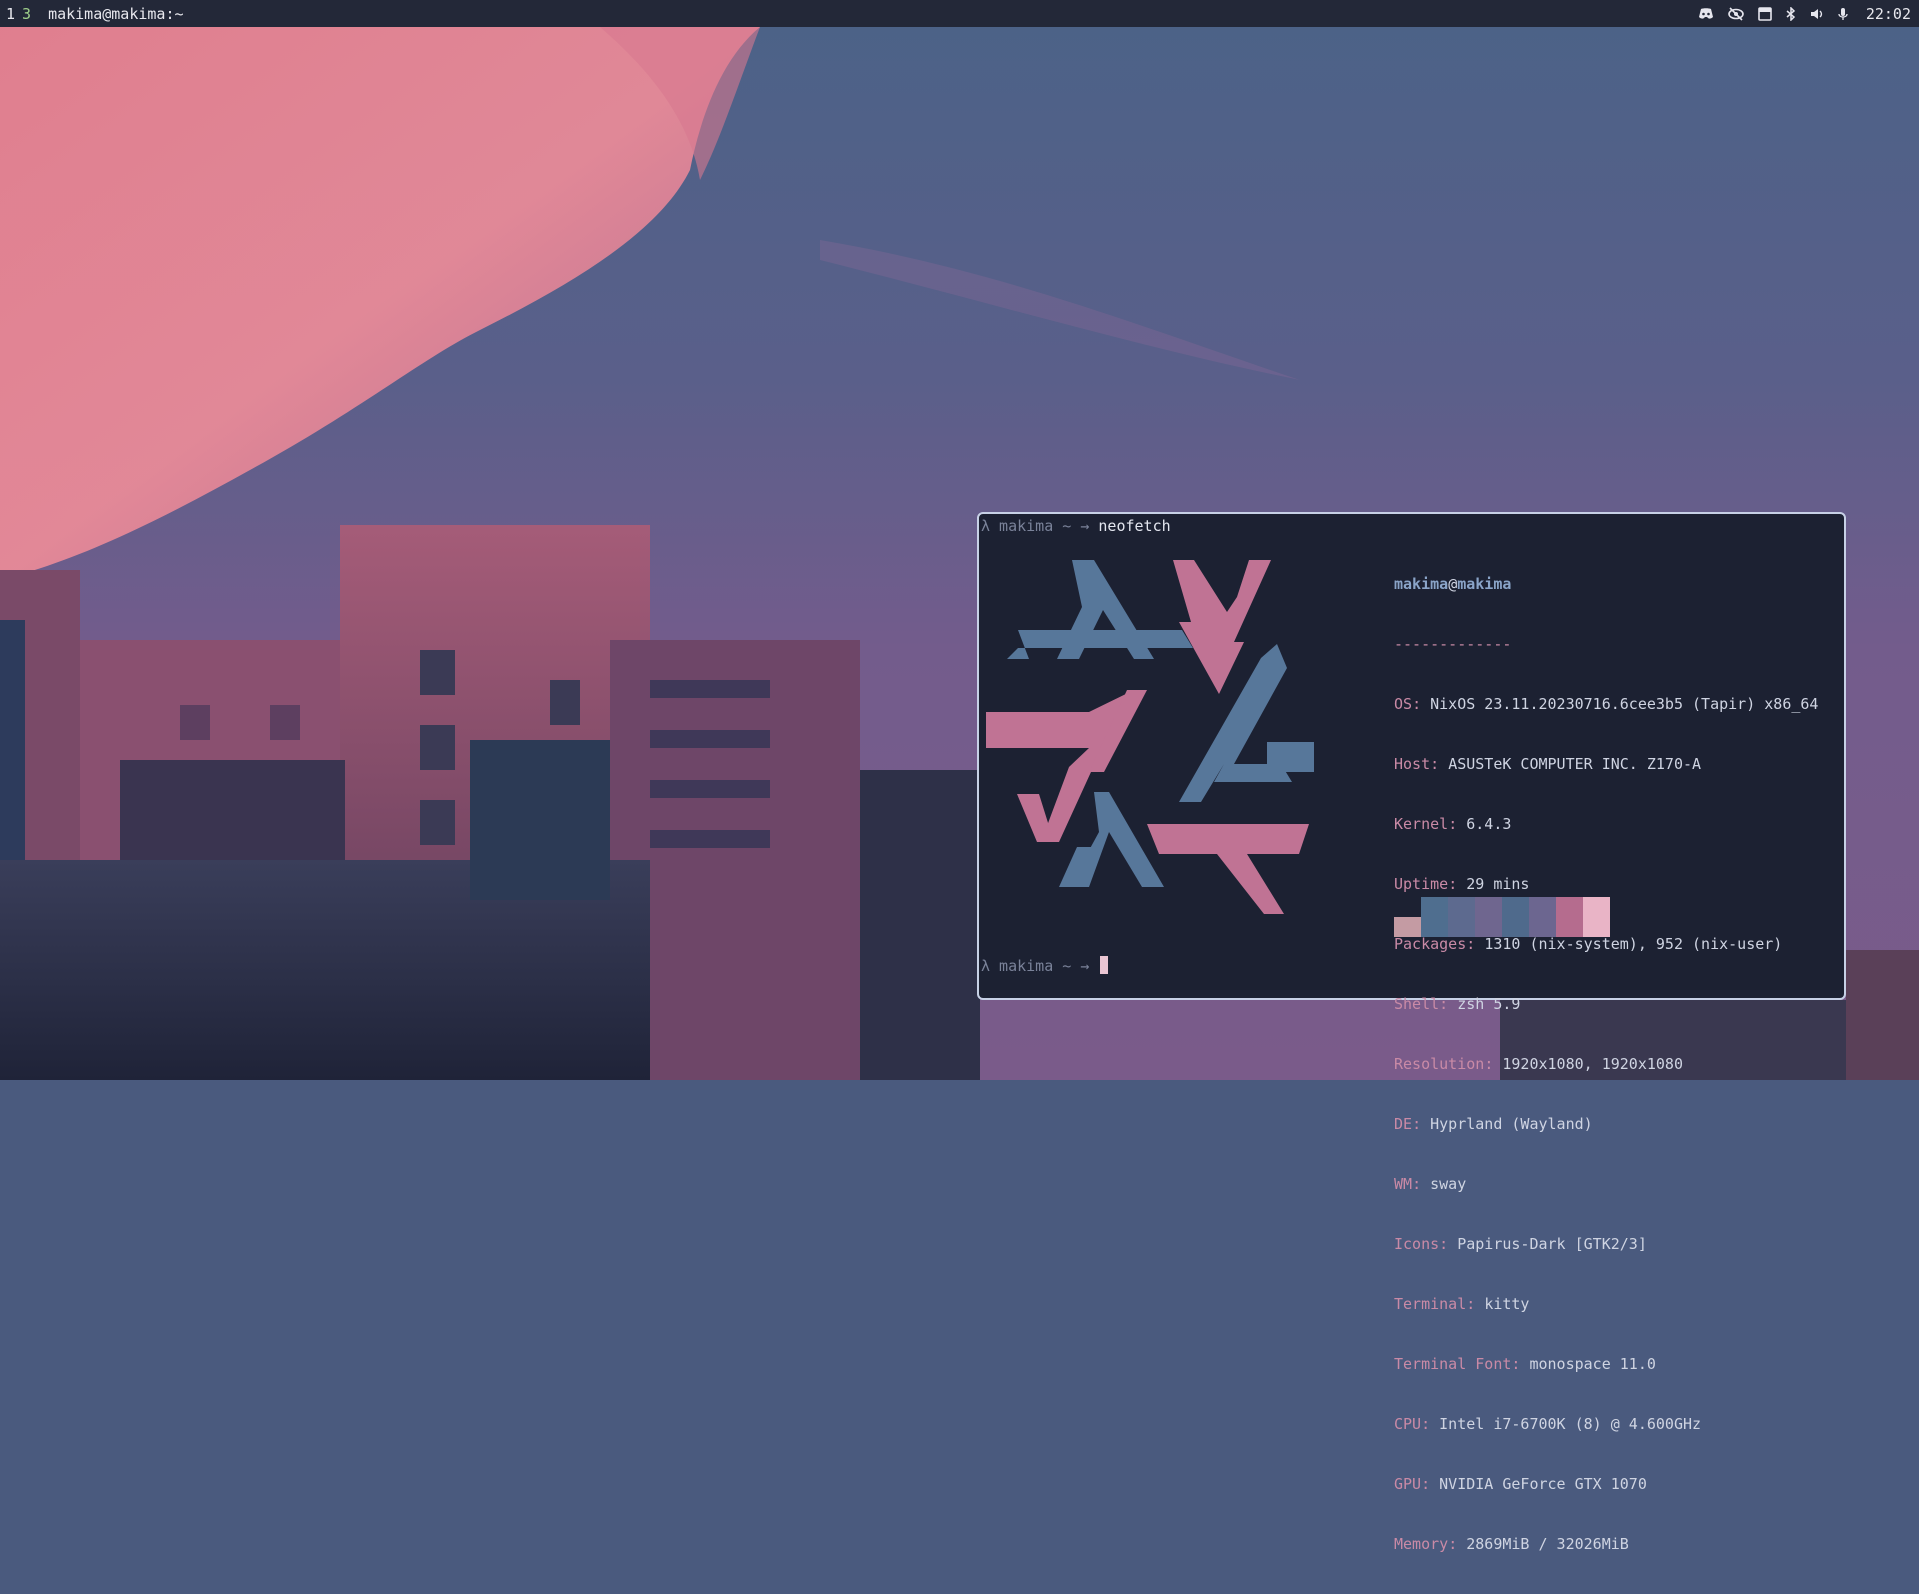 The image size is (1919, 1594). Describe the element at coordinates (1408, 1484) in the screenshot. I see `info-key: GPU` at that location.